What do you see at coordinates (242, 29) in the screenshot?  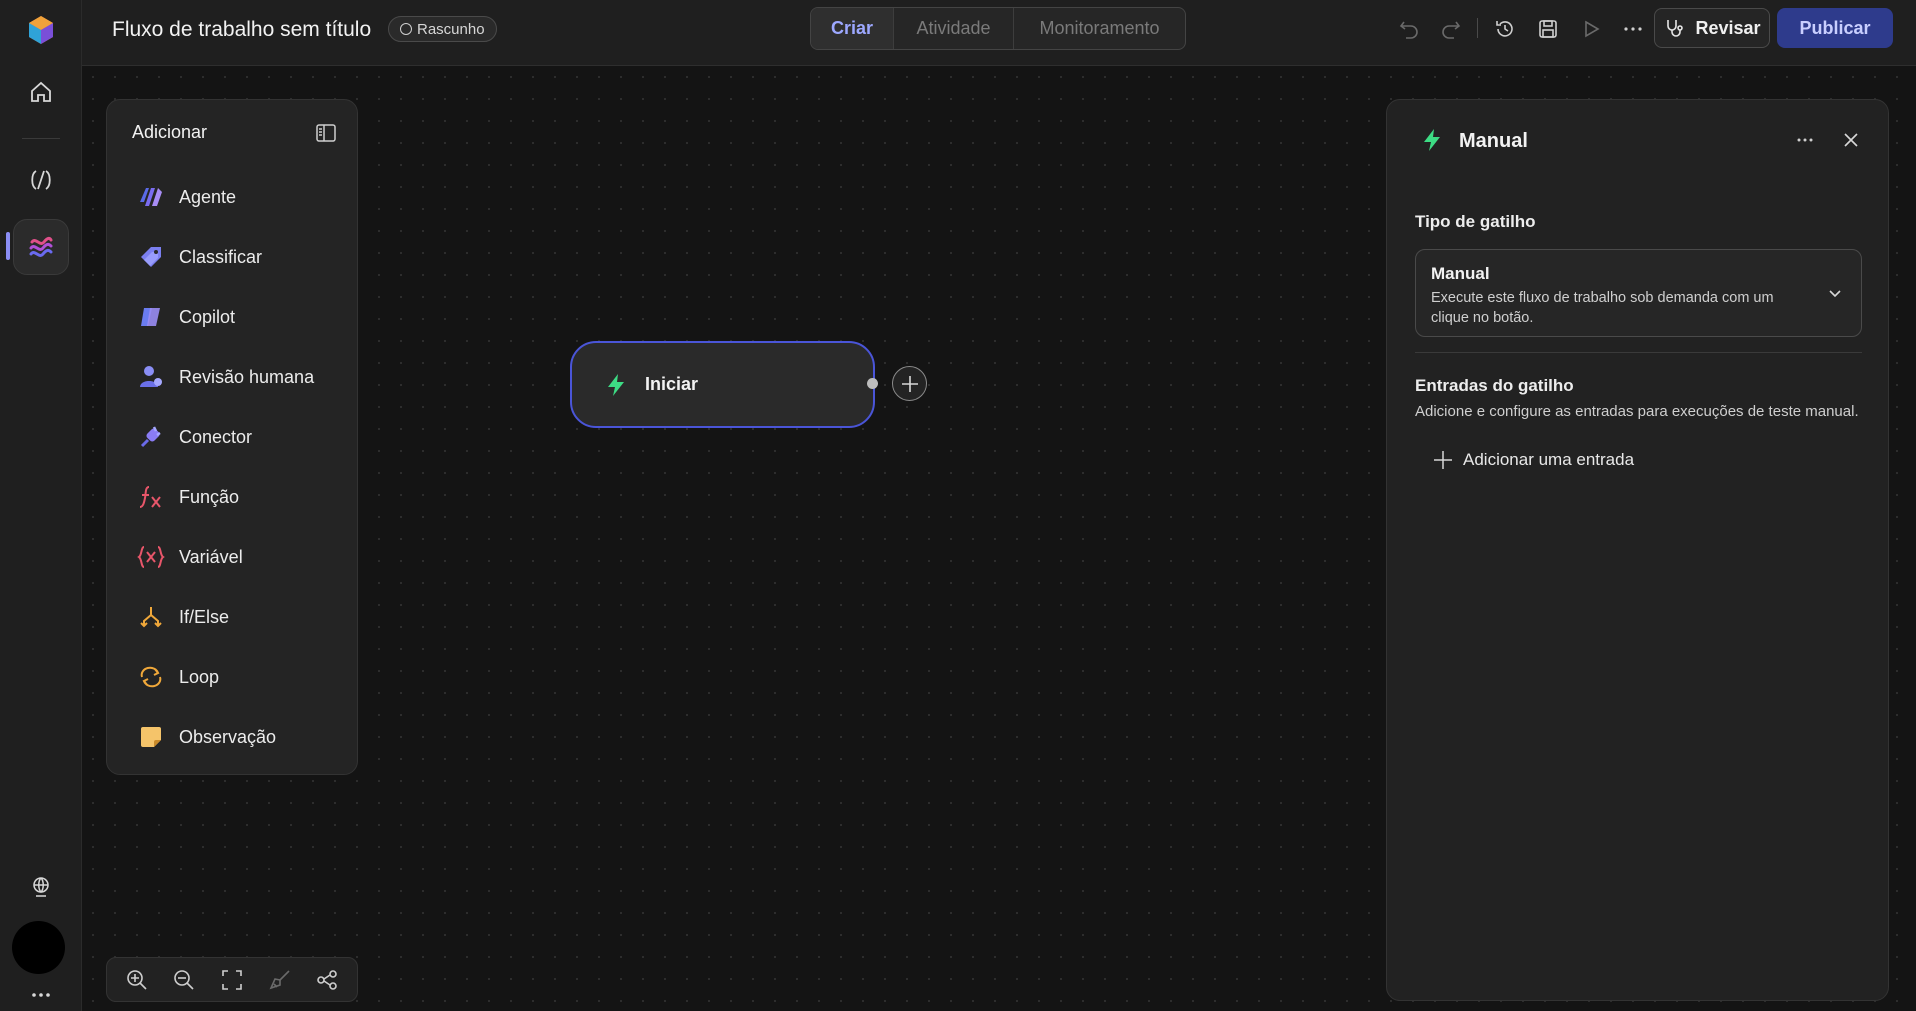 I see `page-title: Fluxo de trabalho sem título` at bounding box center [242, 29].